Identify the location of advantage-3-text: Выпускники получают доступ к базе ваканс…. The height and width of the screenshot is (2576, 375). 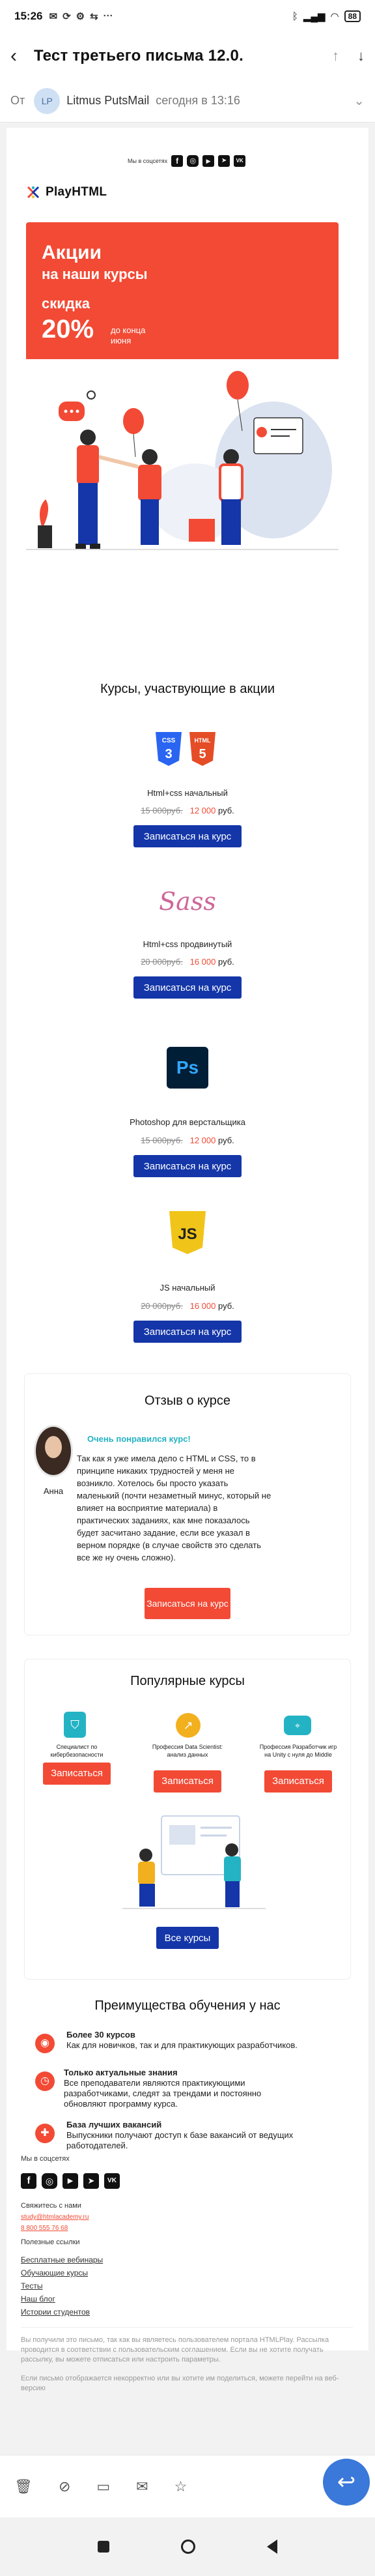
(180, 2140).